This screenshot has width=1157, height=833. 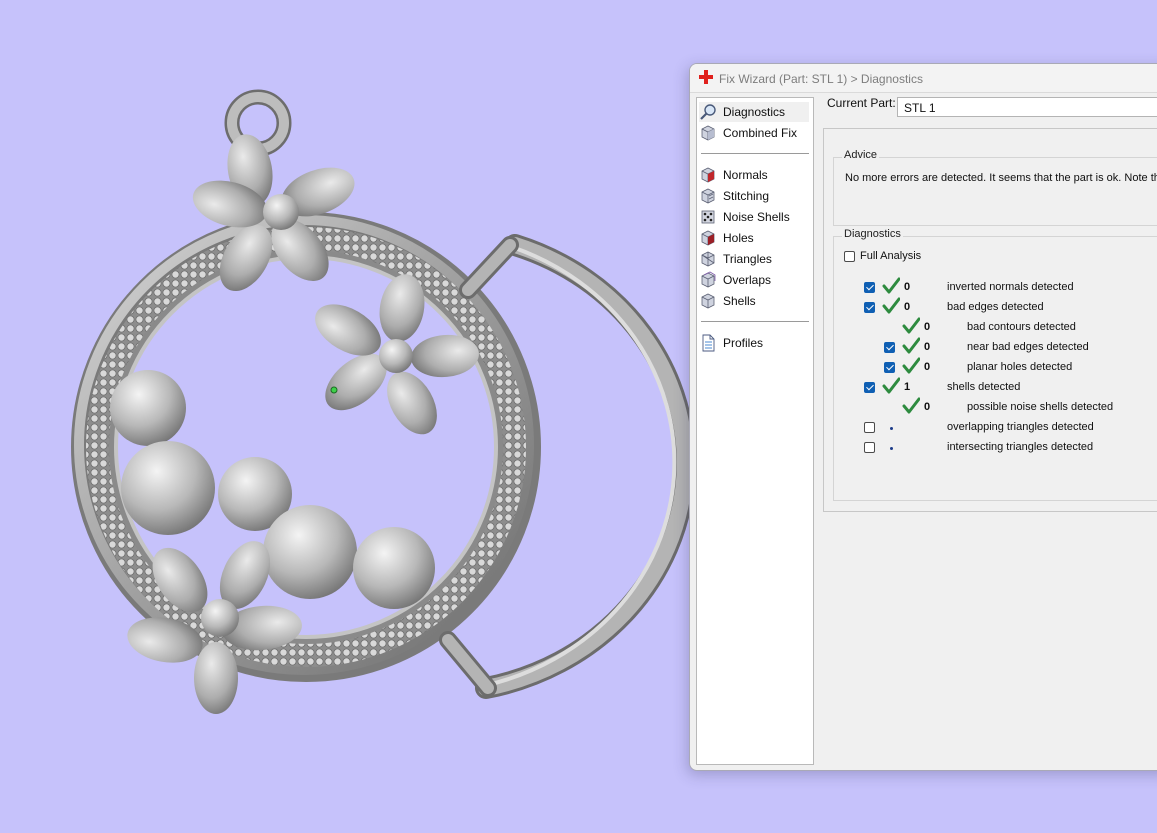 What do you see at coordinates (861, 155) in the screenshot?
I see `advice-title: Advice` at bounding box center [861, 155].